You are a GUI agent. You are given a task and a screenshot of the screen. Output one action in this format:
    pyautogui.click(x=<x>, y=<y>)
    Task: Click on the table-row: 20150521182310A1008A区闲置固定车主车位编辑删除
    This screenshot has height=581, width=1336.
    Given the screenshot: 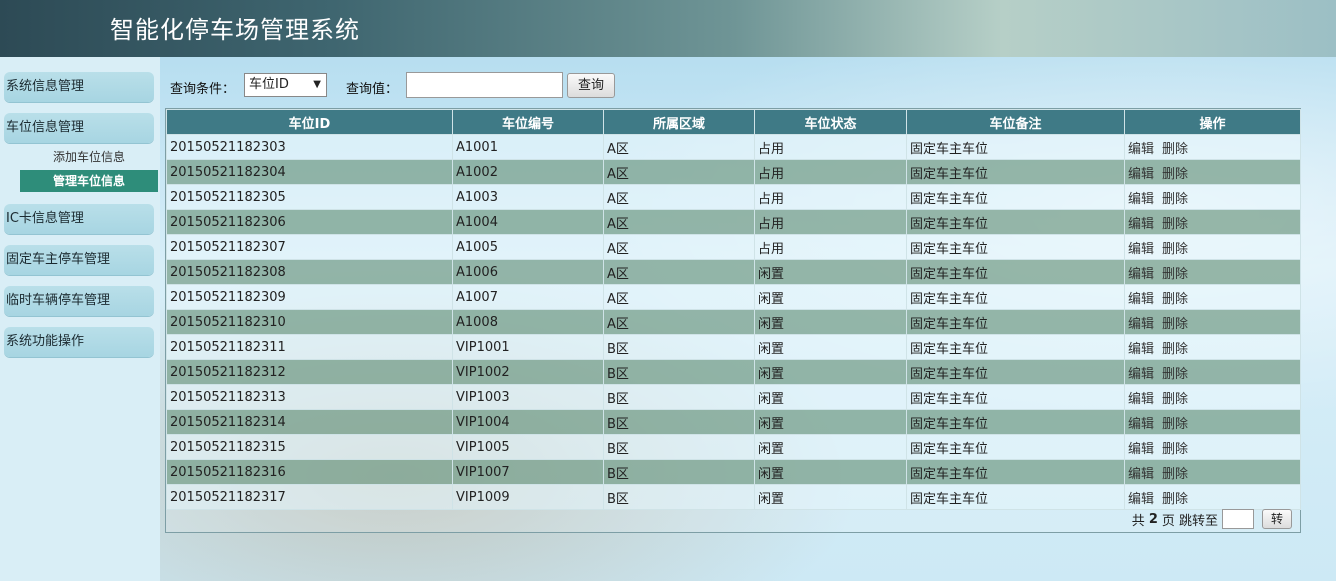 What is the action you would take?
    pyautogui.click(x=734, y=322)
    